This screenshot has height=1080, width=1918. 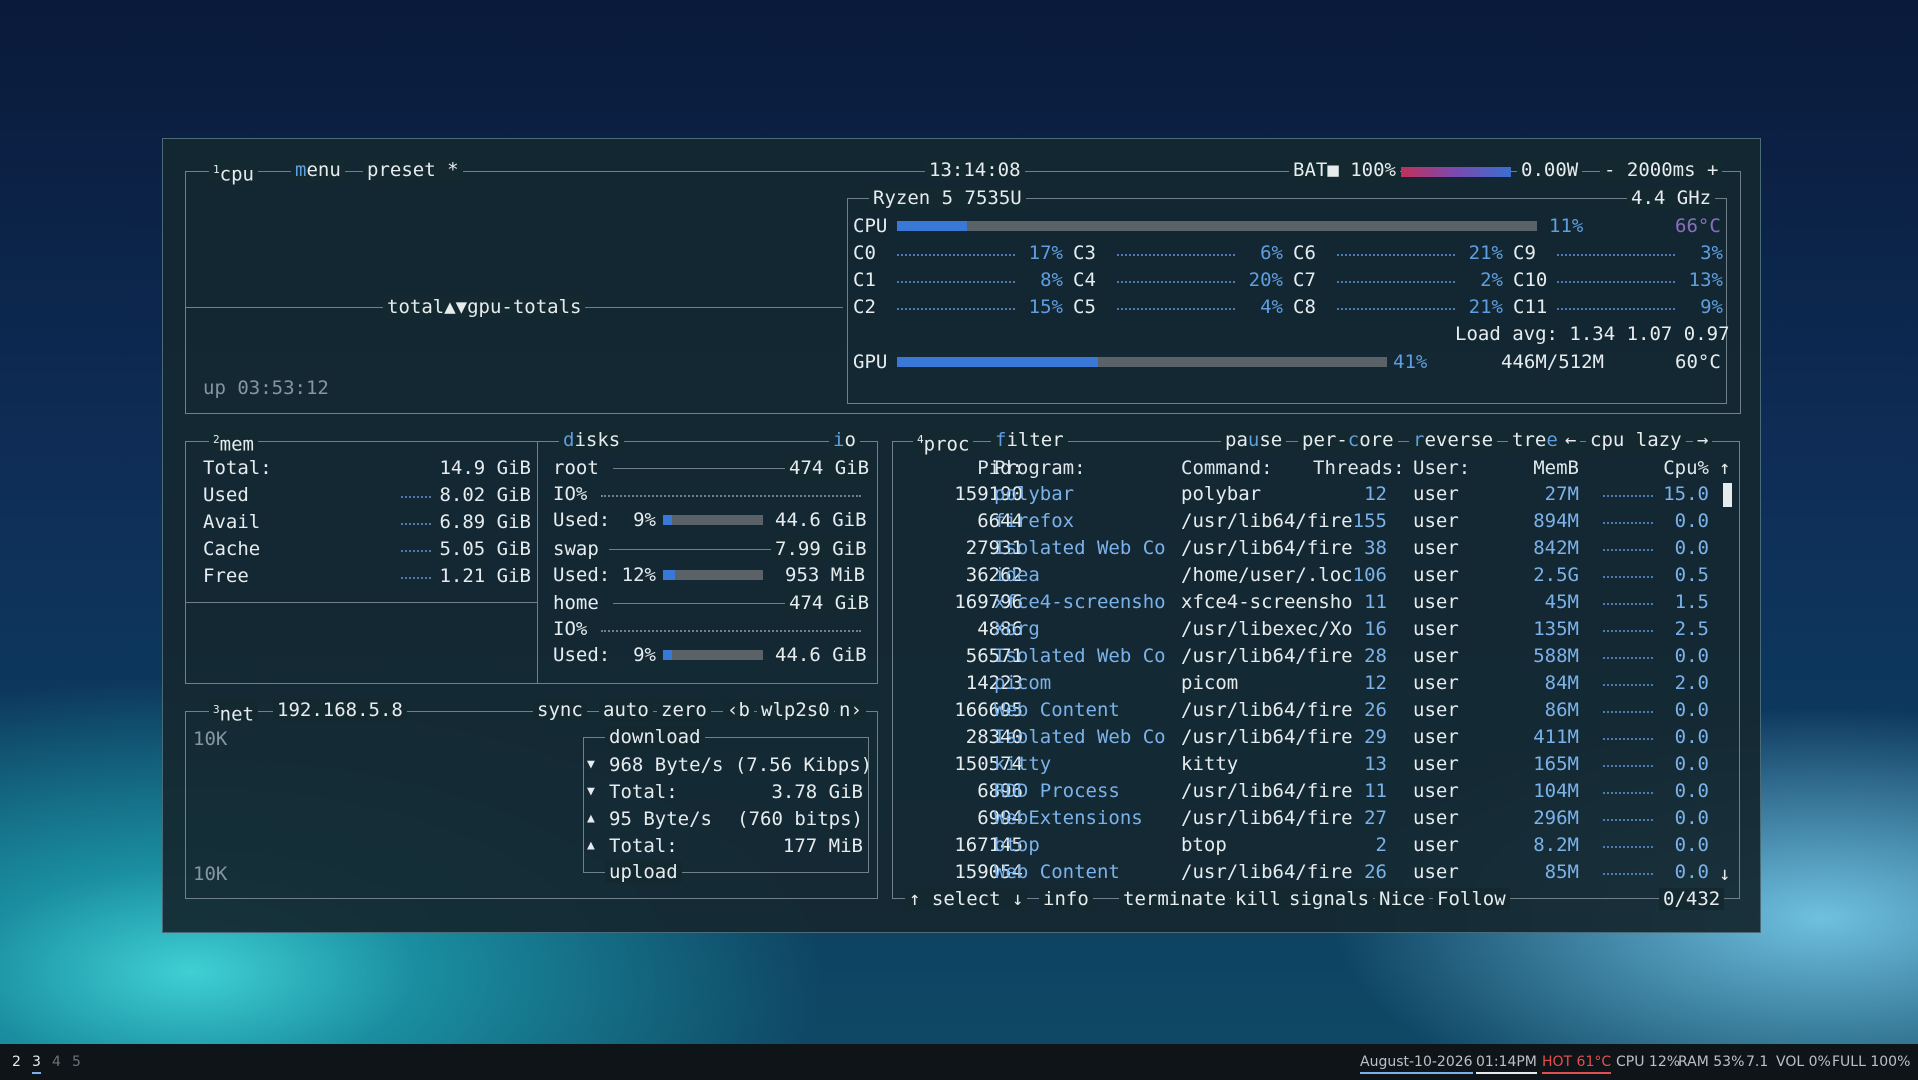 What do you see at coordinates (1681, 468) in the screenshot?
I see `header-cpu: Cpu%` at bounding box center [1681, 468].